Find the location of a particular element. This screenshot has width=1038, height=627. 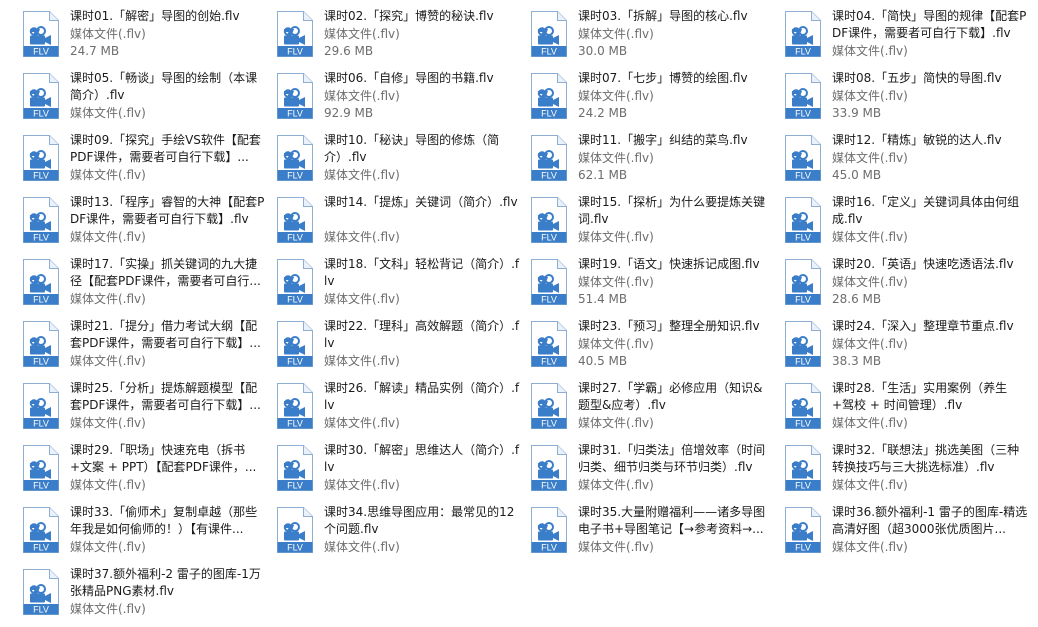

file-name: 课时08.「五步」简快的导图.flv is located at coordinates (917, 78).